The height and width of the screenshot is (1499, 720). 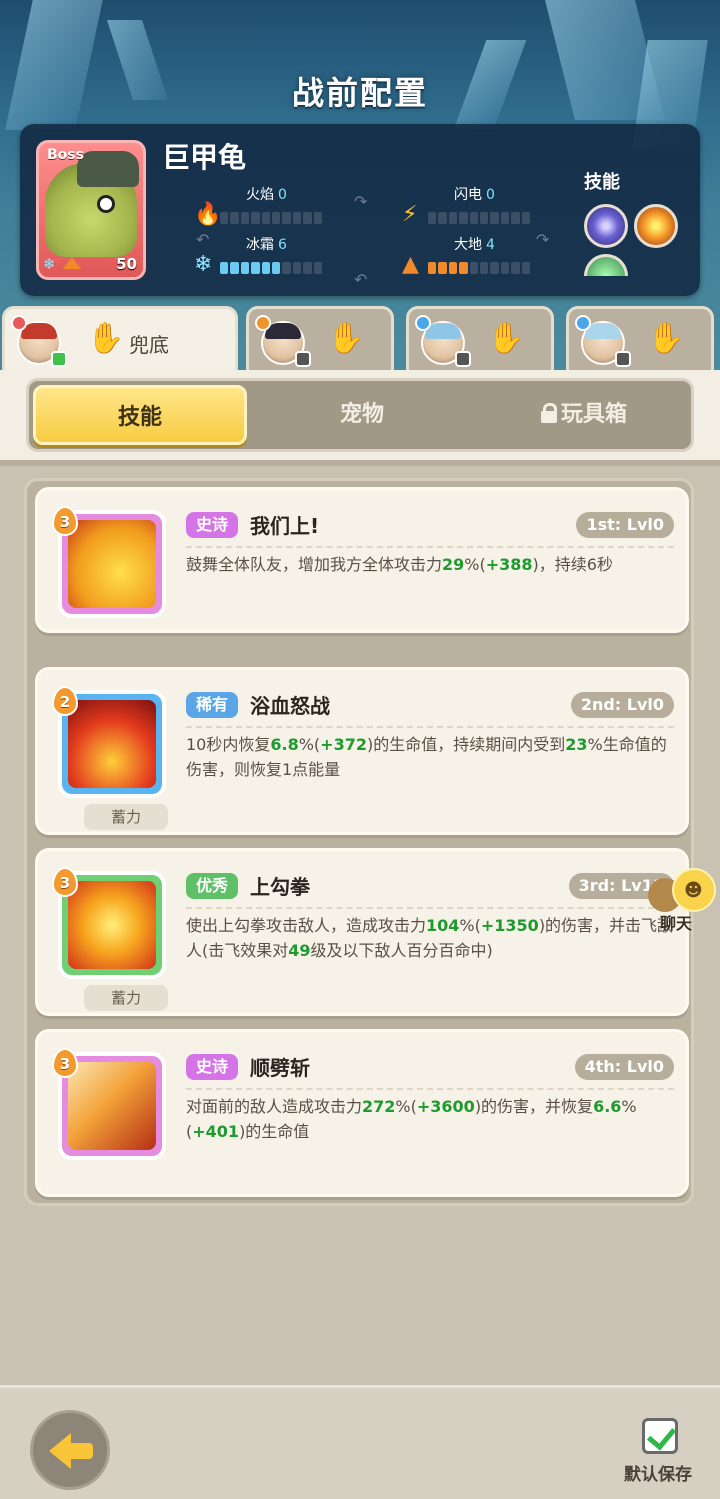 I want to click on boss-skill-third-icon, so click(x=606, y=265).